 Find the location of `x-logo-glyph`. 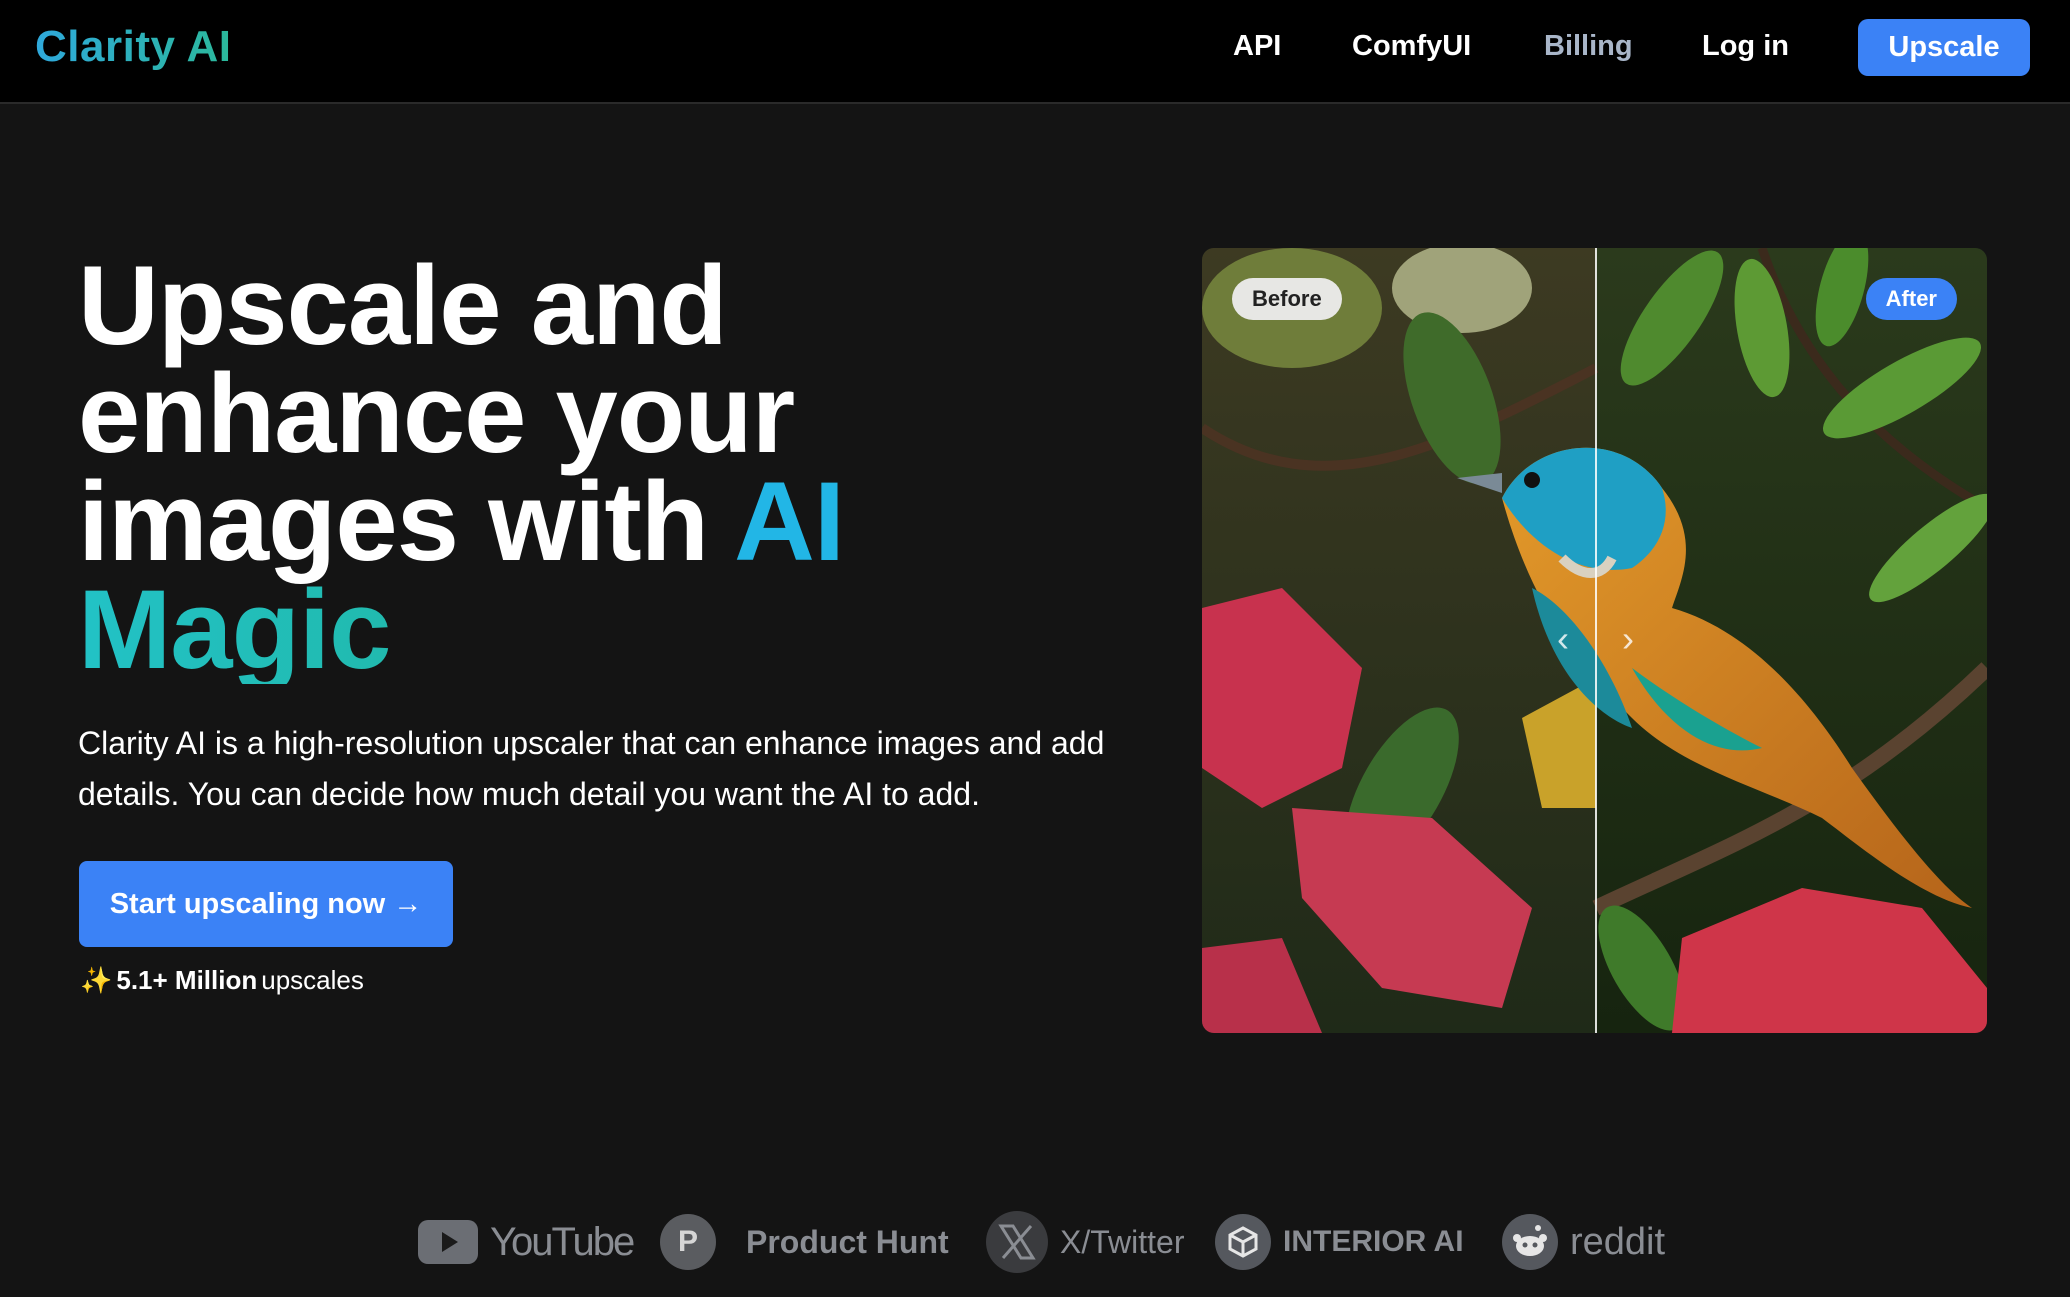

x-logo-glyph is located at coordinates (1017, 1242).